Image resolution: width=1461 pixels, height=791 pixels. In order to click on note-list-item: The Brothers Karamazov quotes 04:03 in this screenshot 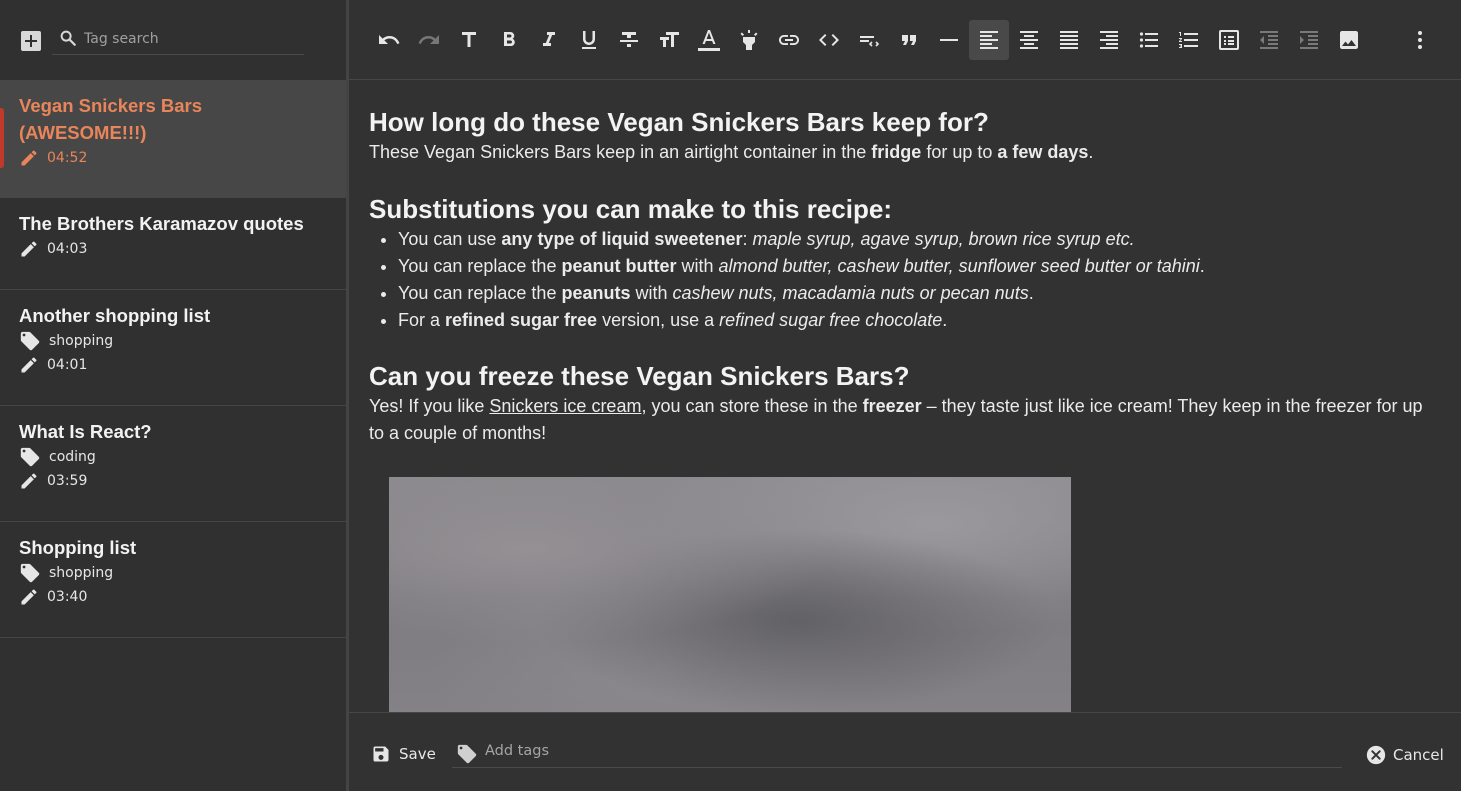, I will do `click(173, 244)`.